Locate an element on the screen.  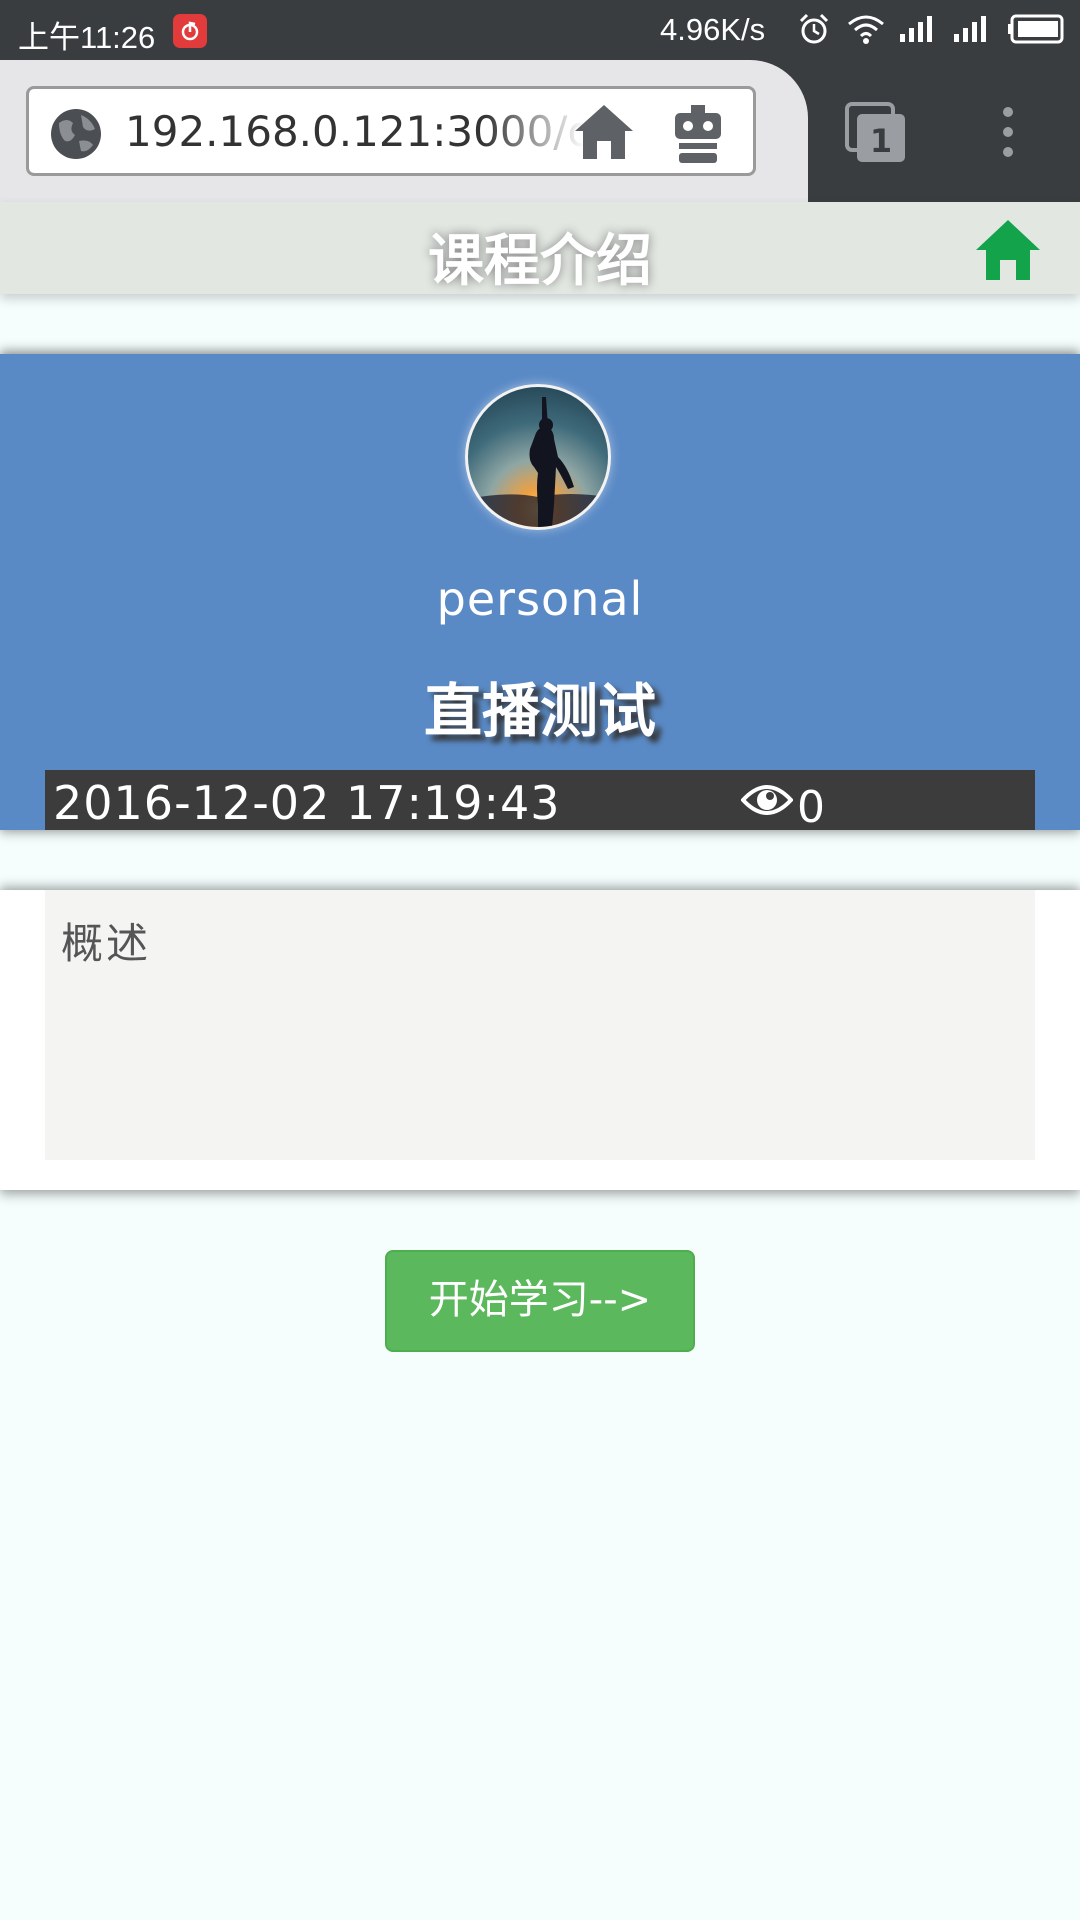
url-text: 192.168.0.121:3000/c is located at coordinates (355, 134).